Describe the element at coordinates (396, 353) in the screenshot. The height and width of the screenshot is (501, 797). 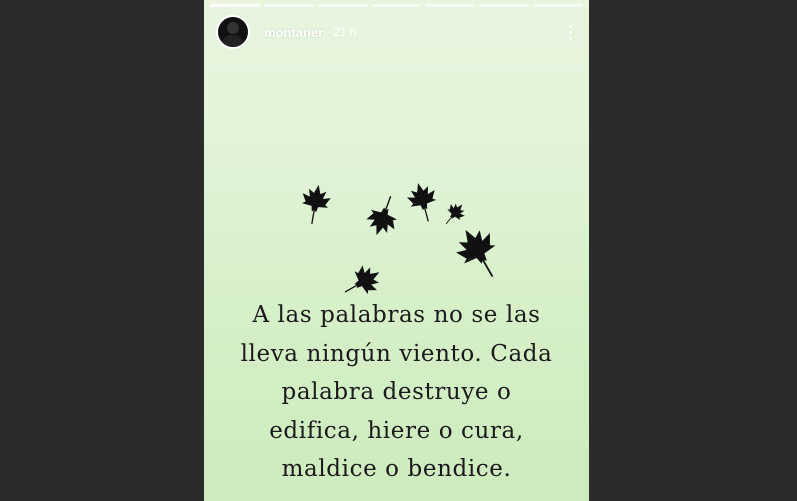
I see `quote-line: lleva ningún viento. Cada` at that location.